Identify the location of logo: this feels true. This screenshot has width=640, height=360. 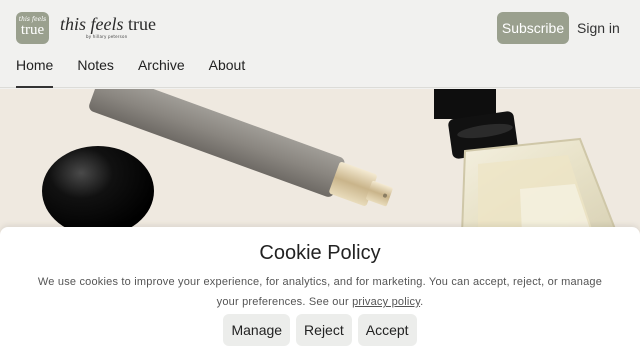
(32, 28).